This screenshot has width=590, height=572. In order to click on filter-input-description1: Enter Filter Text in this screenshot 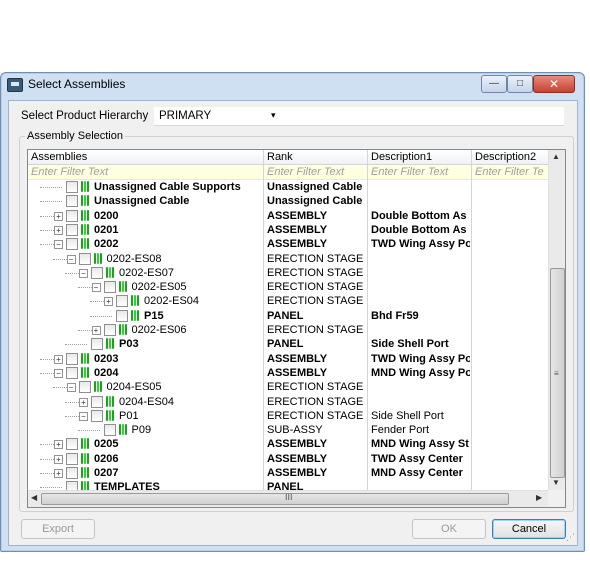, I will do `click(421, 172)`.